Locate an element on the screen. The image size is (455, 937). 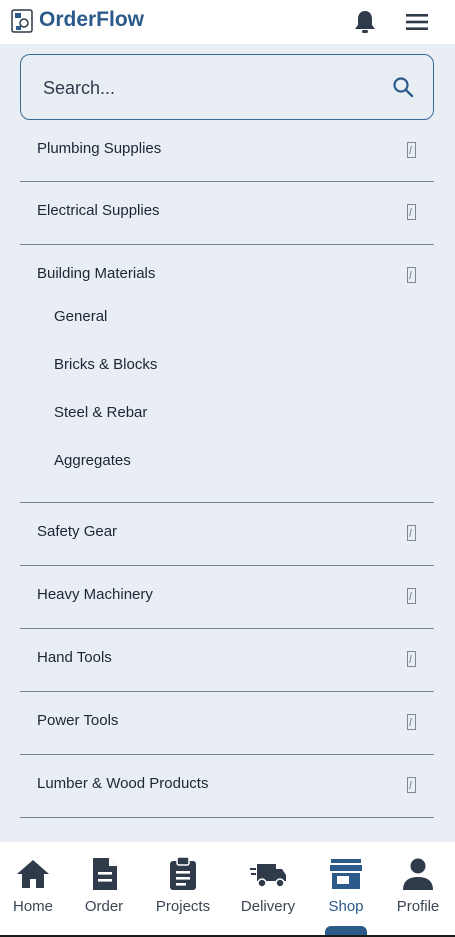
truck-icon is located at coordinates (268, 876).